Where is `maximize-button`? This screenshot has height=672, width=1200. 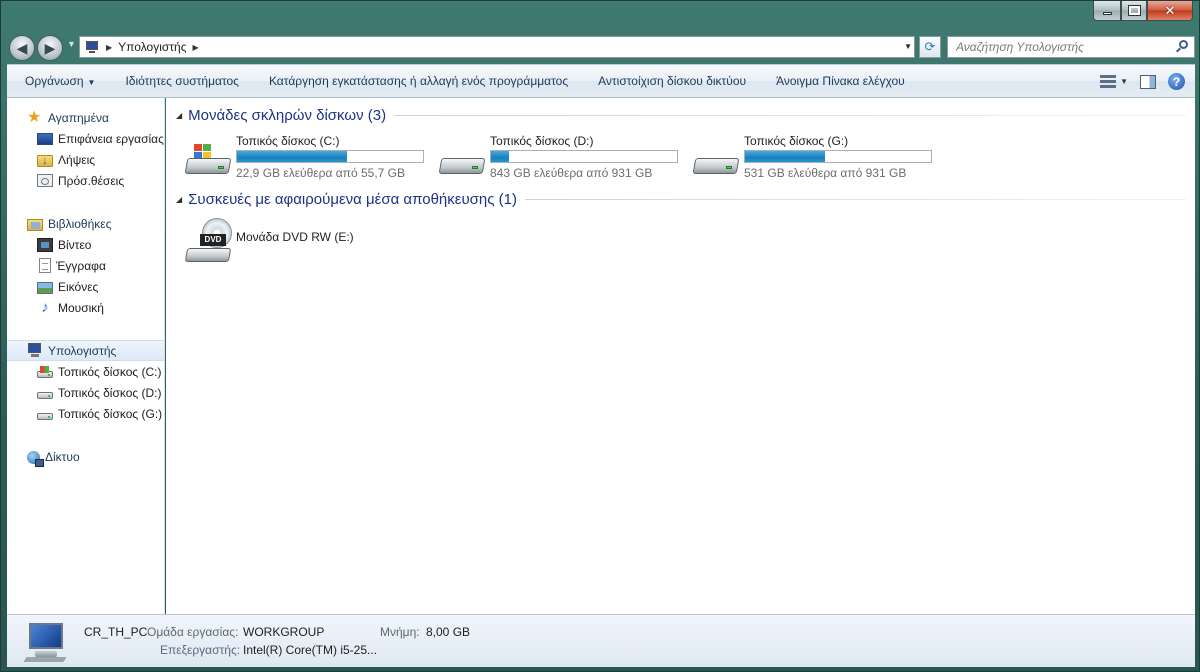 maximize-button is located at coordinates (1134, 11).